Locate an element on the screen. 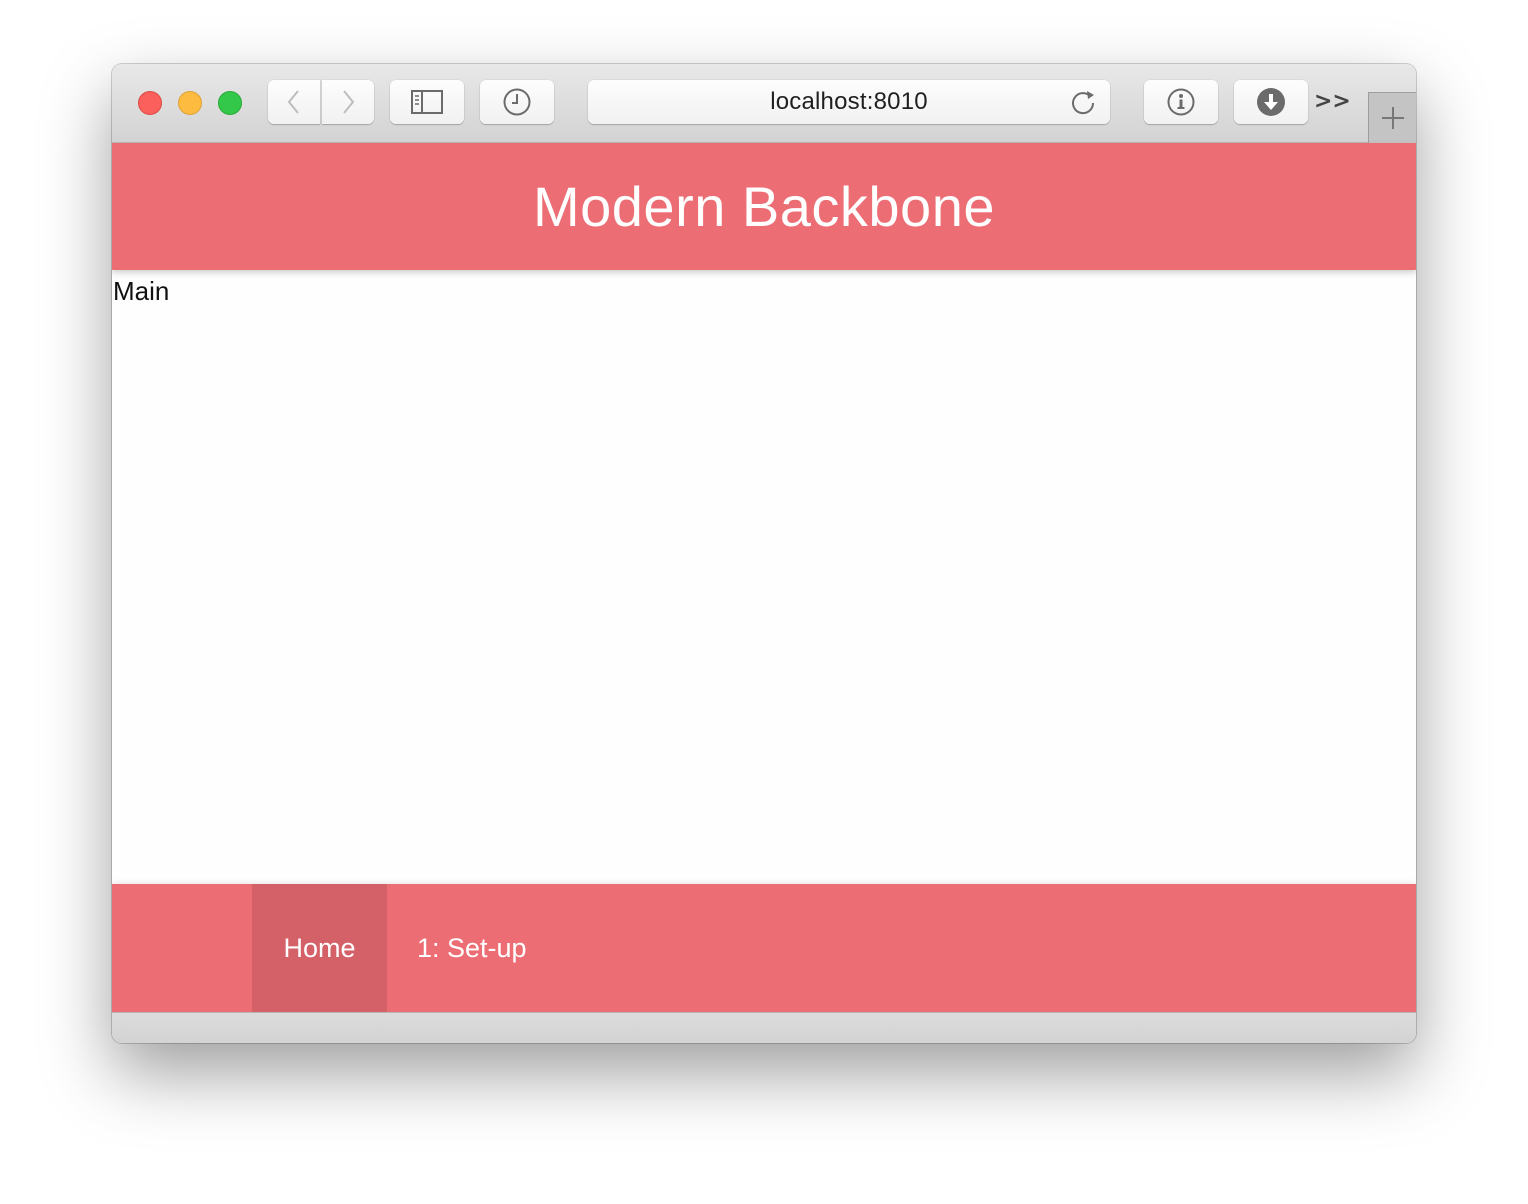 The height and width of the screenshot is (1204, 1528). main-label: Main is located at coordinates (141, 291).